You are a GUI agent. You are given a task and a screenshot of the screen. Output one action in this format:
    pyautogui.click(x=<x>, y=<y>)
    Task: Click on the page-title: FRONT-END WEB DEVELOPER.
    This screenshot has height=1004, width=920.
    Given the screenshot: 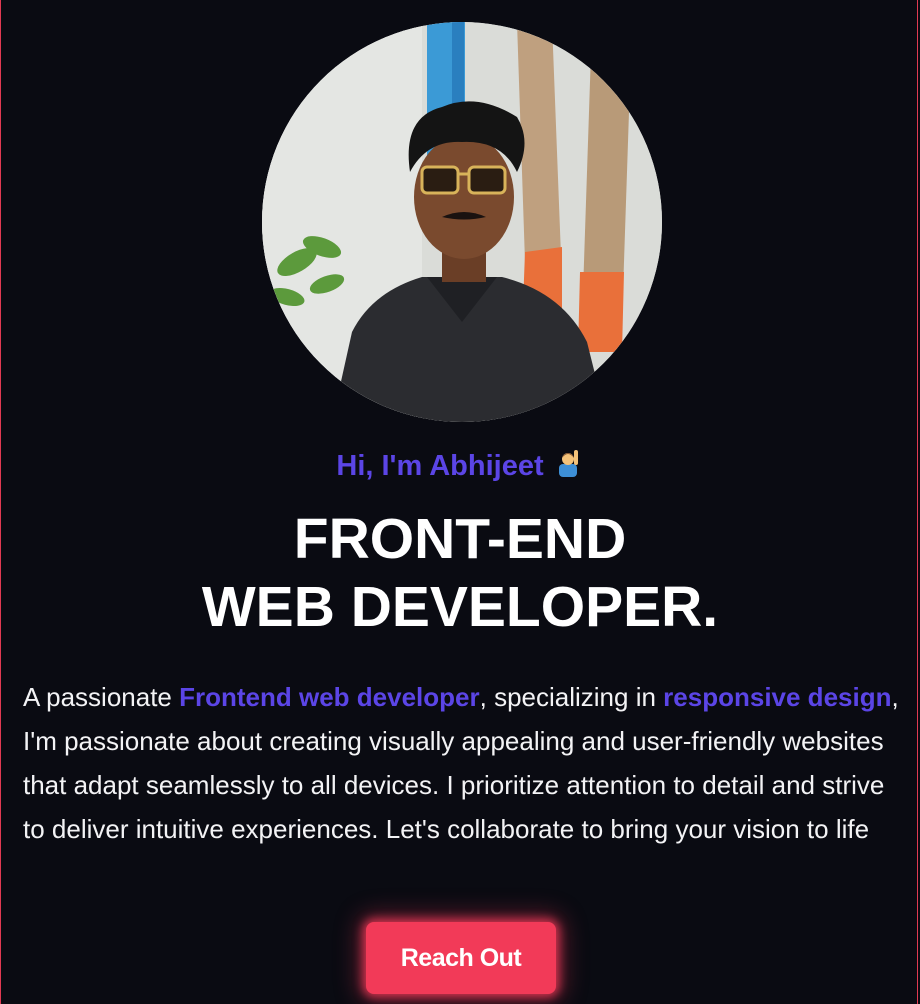 What is the action you would take?
    pyautogui.click(x=459, y=573)
    